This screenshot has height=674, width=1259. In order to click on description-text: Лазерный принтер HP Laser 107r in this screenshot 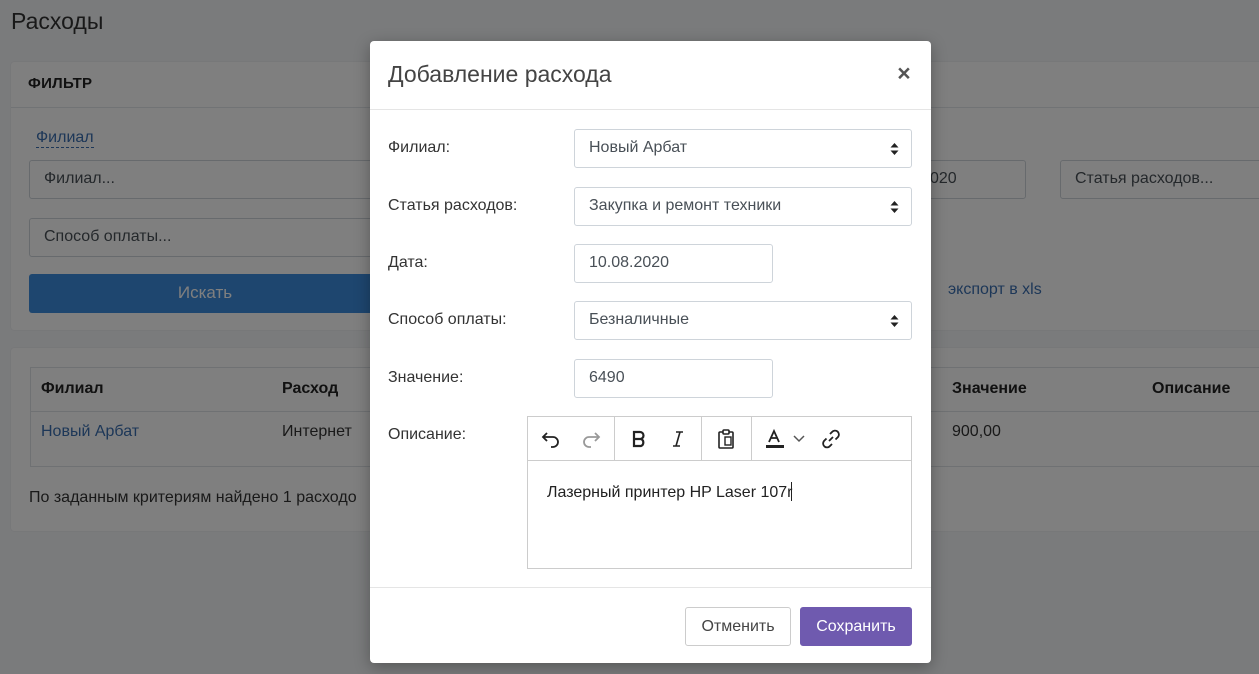, I will do `click(670, 492)`.